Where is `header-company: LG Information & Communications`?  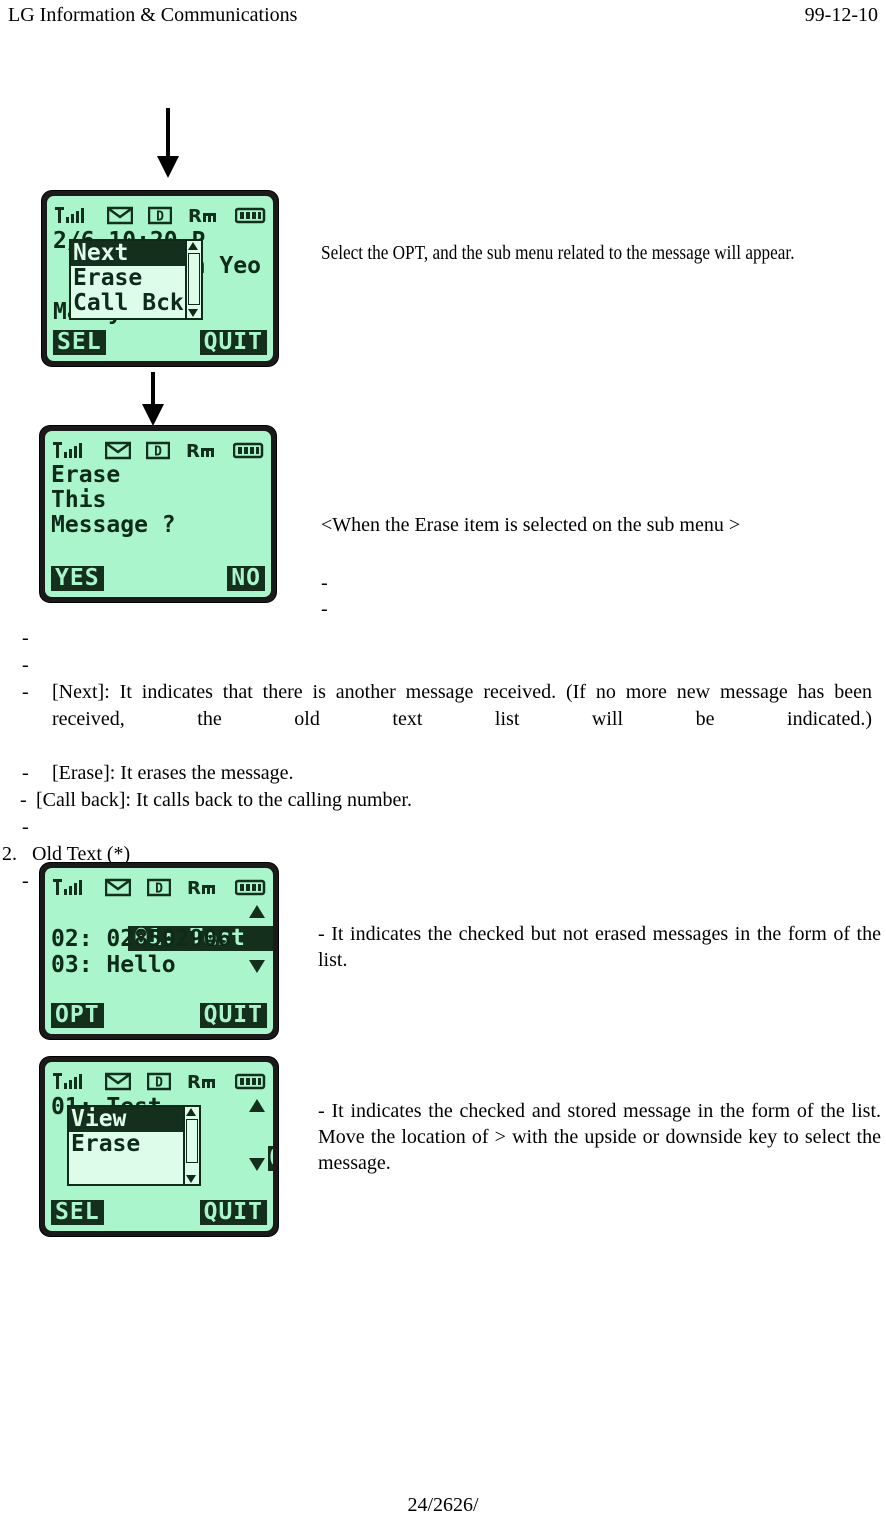
header-company: LG Information & Communications is located at coordinates (153, 15).